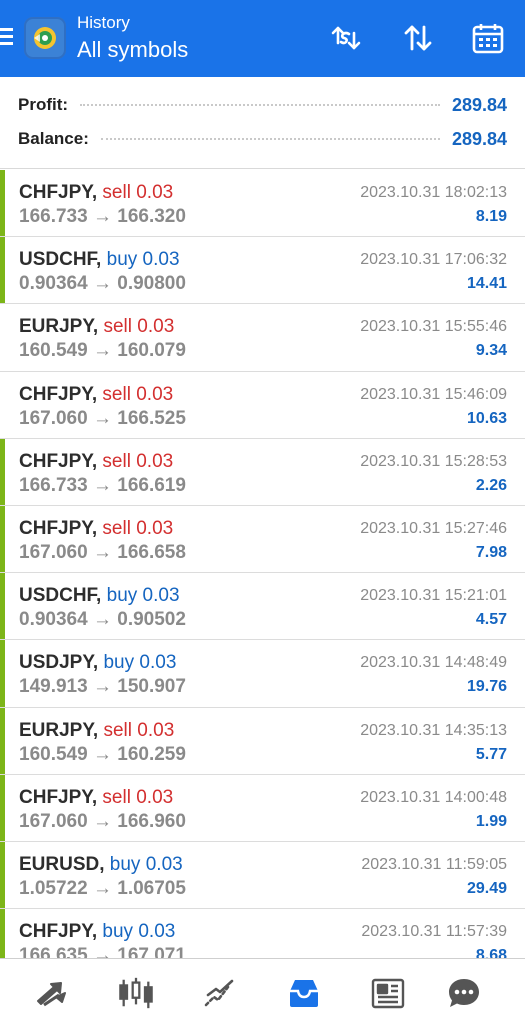  I want to click on deal-open-price: 149.913, so click(53, 687).